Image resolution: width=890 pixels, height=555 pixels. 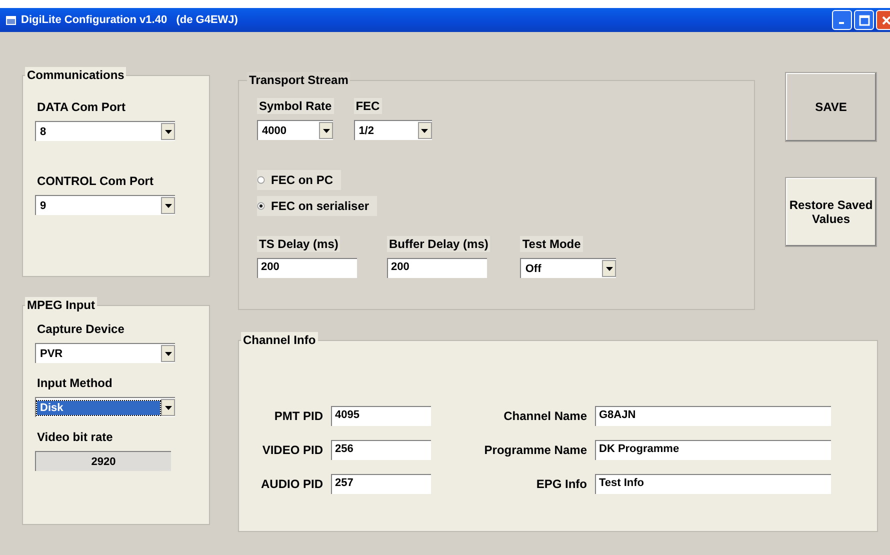 I want to click on field-label: Video bit rate, so click(x=75, y=437).